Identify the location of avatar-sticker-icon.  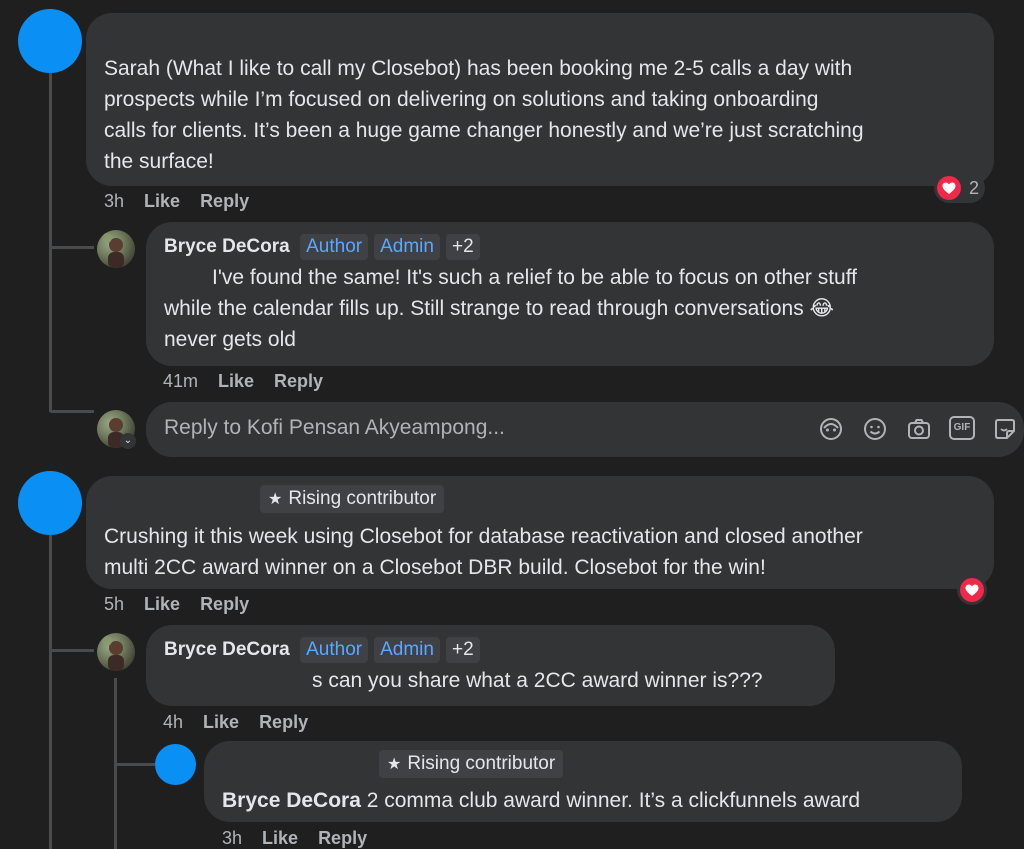
(831, 429).